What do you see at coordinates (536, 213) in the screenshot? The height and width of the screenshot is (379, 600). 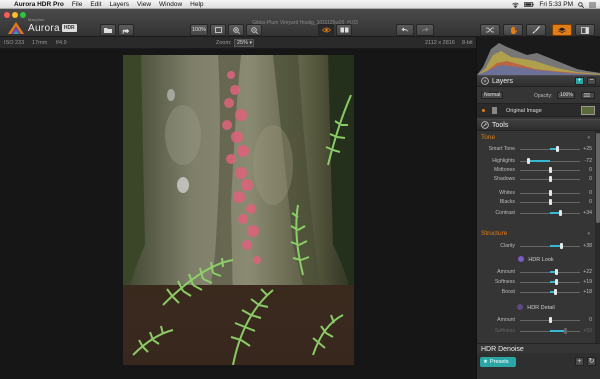 I see `slider-contrast: Contrast +34` at bounding box center [536, 213].